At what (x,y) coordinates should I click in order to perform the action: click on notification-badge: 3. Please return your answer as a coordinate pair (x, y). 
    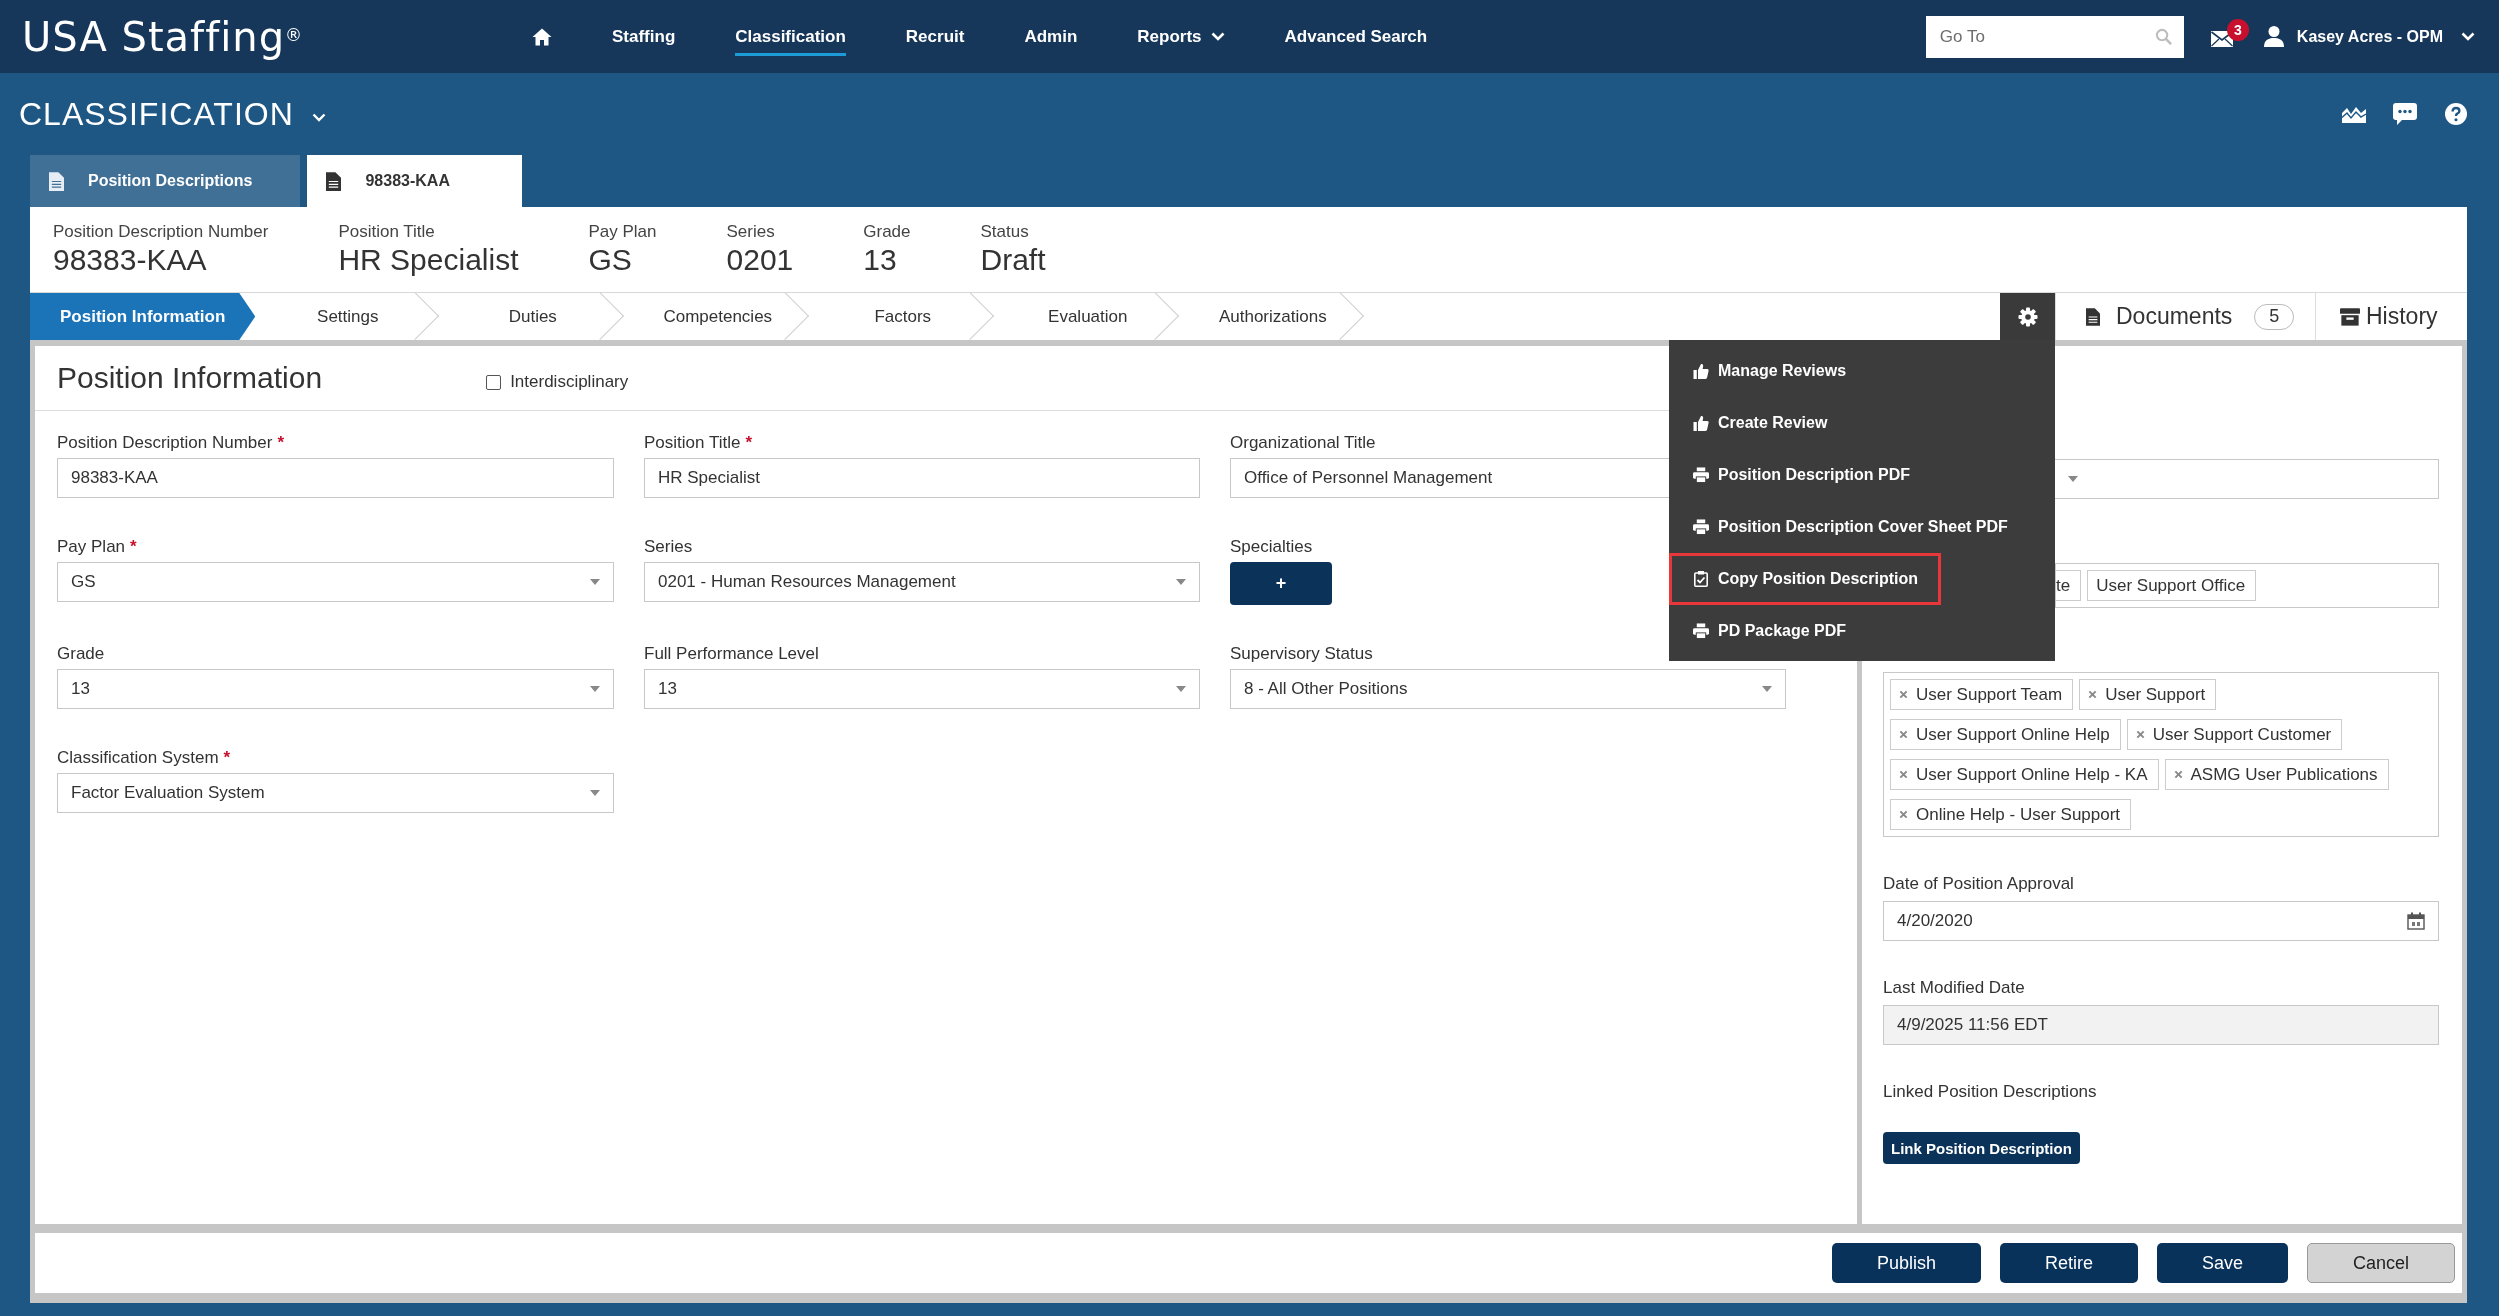
    Looking at the image, I should click on (2237, 29).